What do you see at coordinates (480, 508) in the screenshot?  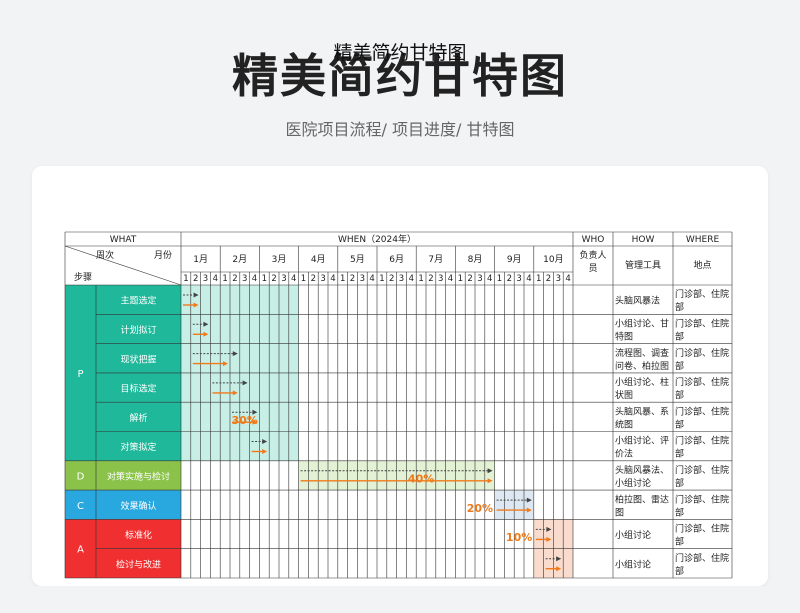 I see `progress-percent: 20%` at bounding box center [480, 508].